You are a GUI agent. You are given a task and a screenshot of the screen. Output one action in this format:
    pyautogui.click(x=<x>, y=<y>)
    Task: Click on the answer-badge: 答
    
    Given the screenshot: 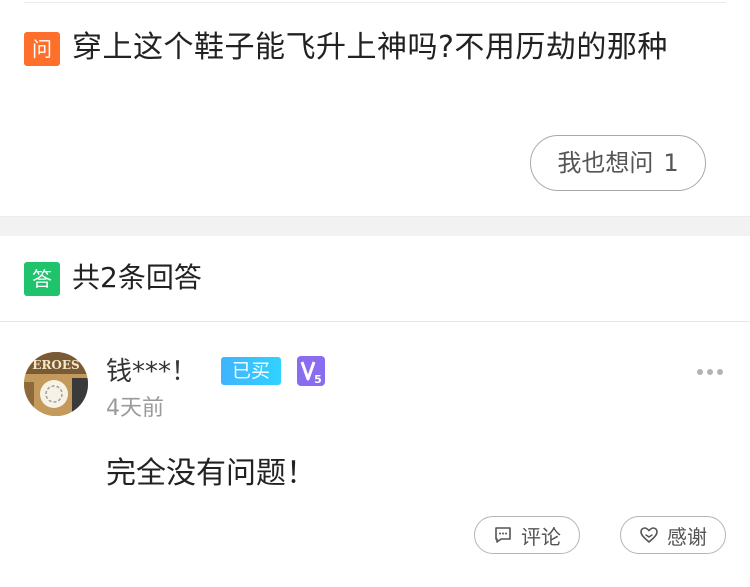 What is the action you would take?
    pyautogui.click(x=42, y=279)
    